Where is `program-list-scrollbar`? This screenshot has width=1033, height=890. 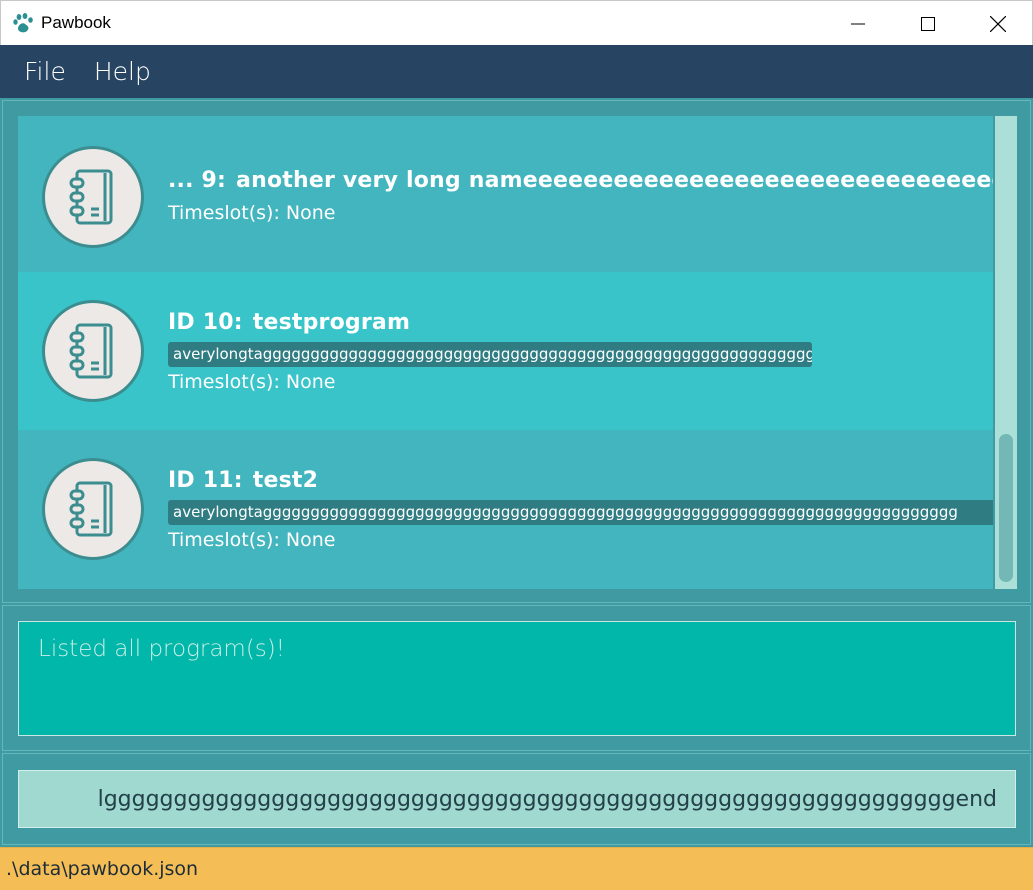
program-list-scrollbar is located at coordinates (1006, 352).